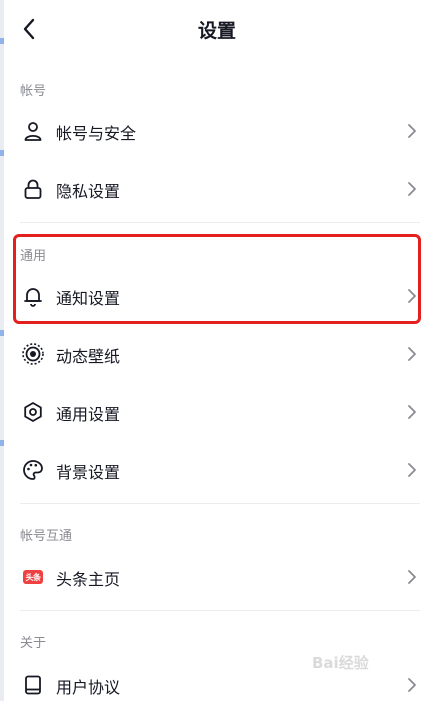 The width and height of the screenshot is (434, 701). Describe the element at coordinates (33, 412) in the screenshot. I see `gear-icon` at that location.